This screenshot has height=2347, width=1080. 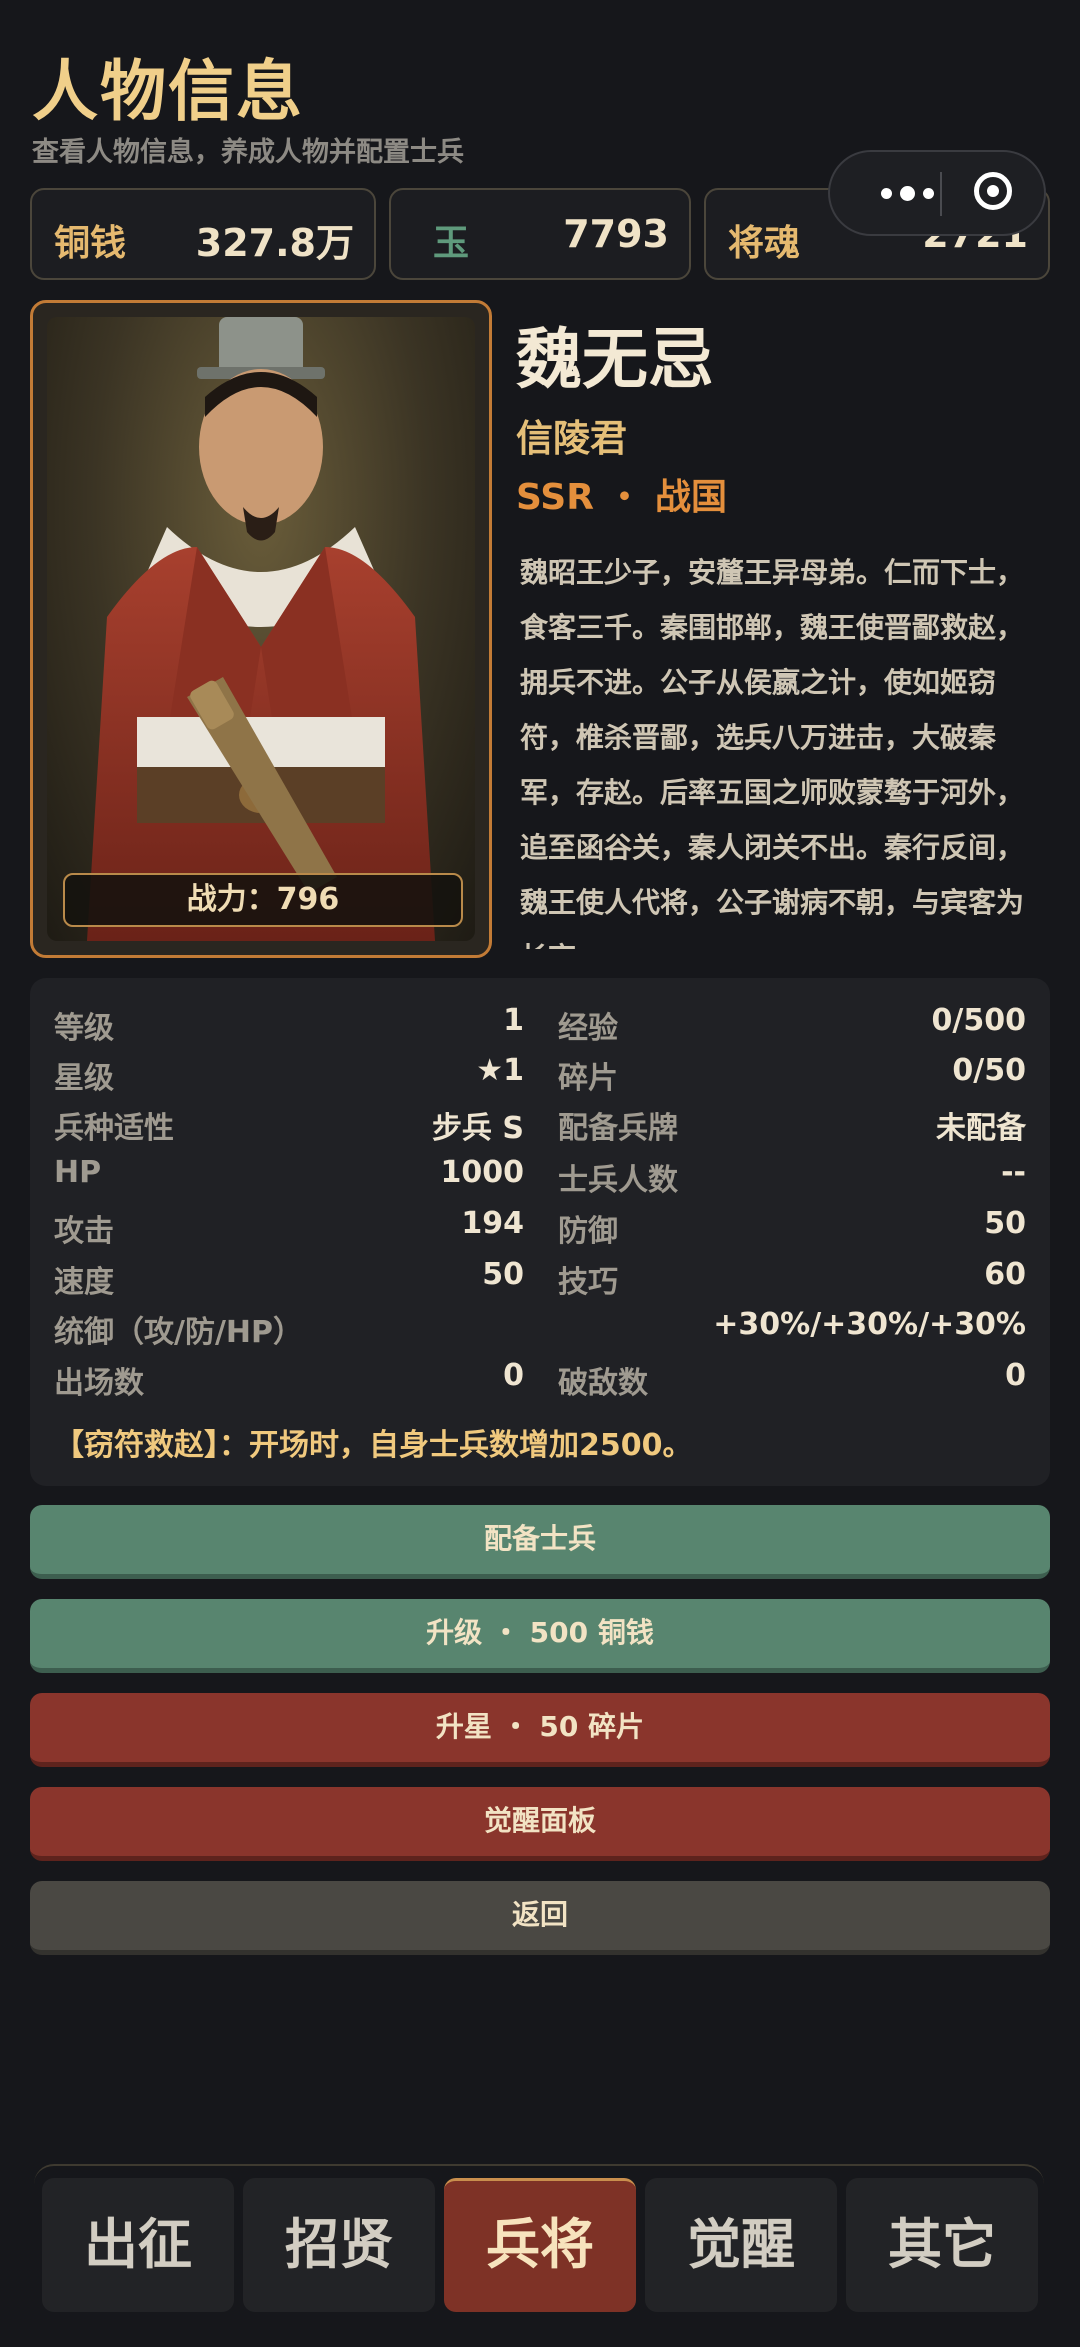 I want to click on hero-figure-illustration, so click(x=261, y=629).